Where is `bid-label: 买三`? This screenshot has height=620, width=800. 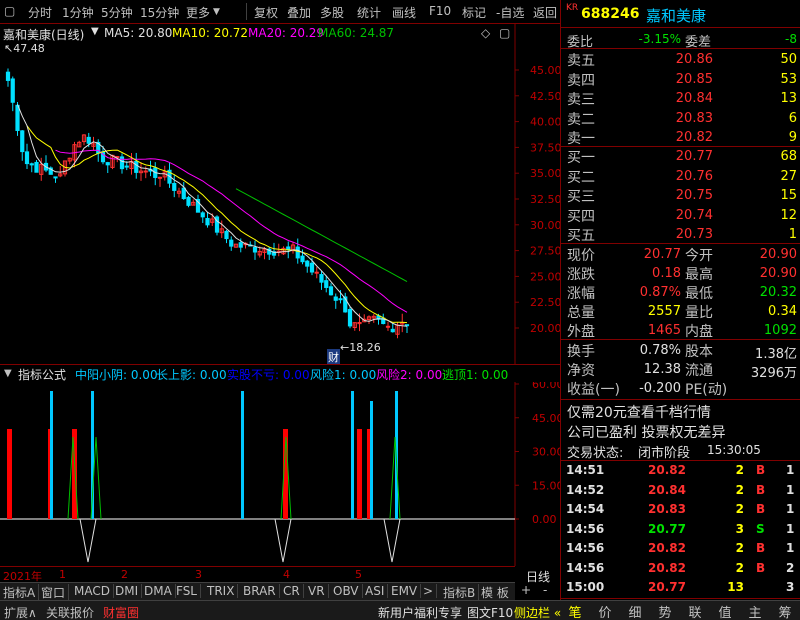
bid-label: 买三 is located at coordinates (581, 197).